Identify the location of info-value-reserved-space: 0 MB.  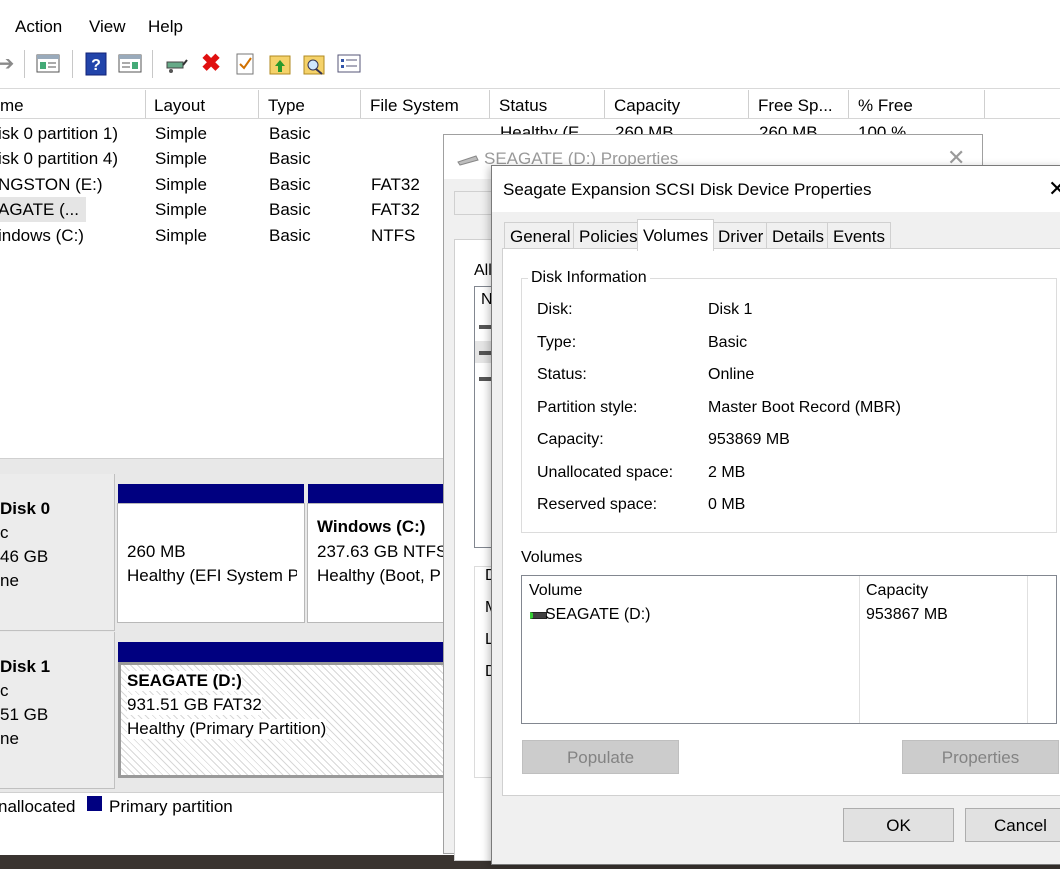
(727, 504).